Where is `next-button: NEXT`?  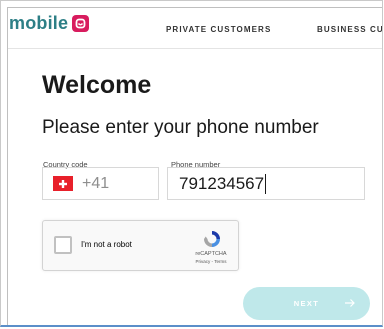
next-button: NEXT is located at coordinates (306, 303).